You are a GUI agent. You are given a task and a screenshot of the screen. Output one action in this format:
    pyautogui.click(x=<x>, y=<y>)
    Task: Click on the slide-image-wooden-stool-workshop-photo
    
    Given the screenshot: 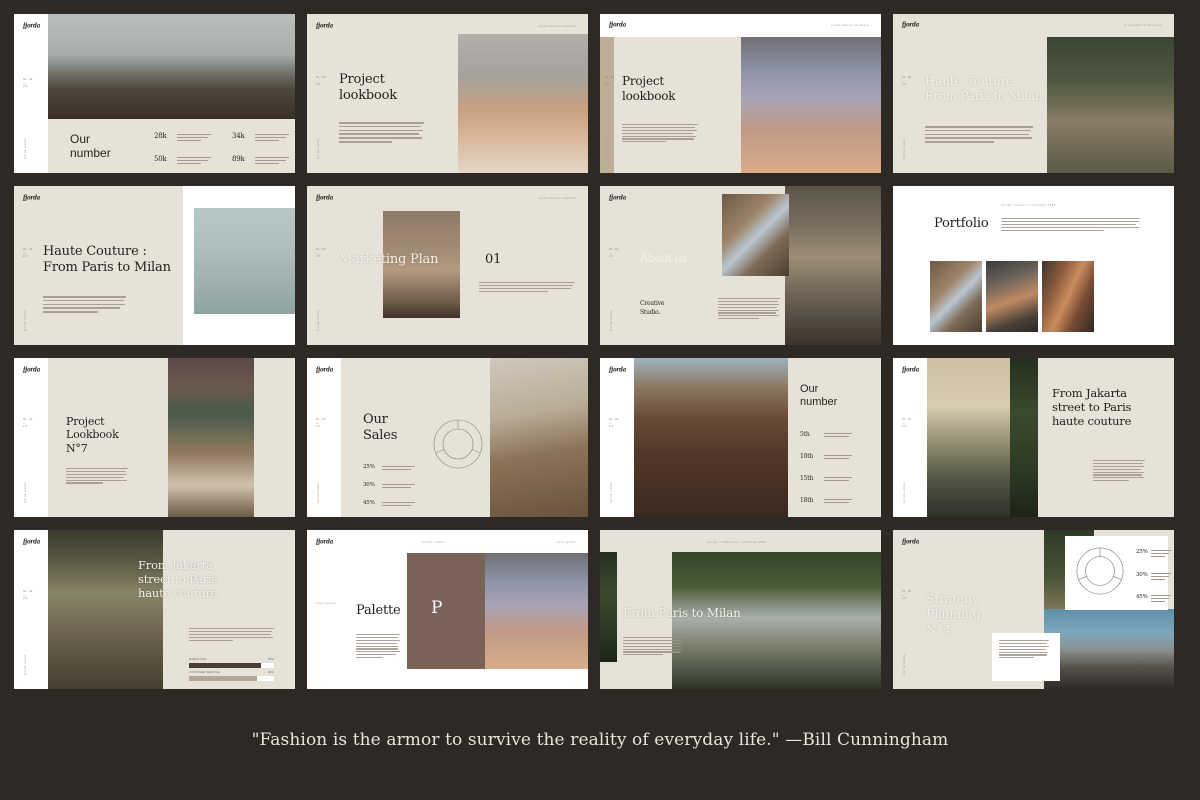 What is the action you would take?
    pyautogui.click(x=539, y=437)
    